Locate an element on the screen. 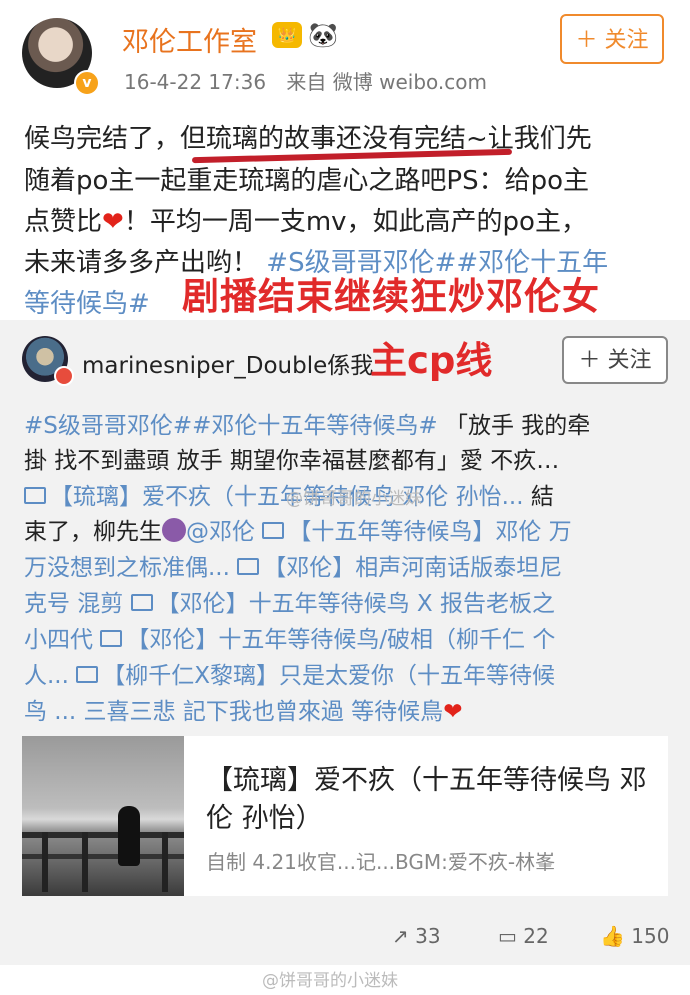 Image resolution: width=690 pixels, height=995 pixels. repost-line-6: 克号 混剪 【邓伦】十五年等待候鸟 X 报告老板之 is located at coordinates (289, 601).